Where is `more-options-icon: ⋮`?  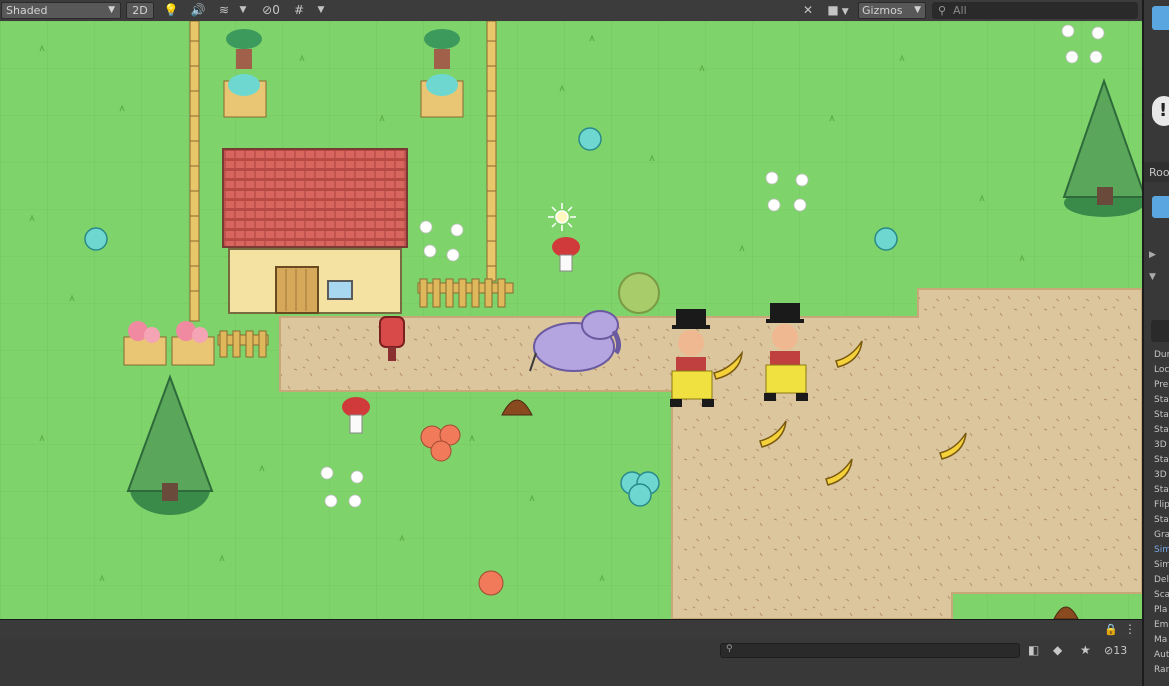 more-options-icon: ⋮ is located at coordinates (1130, 629).